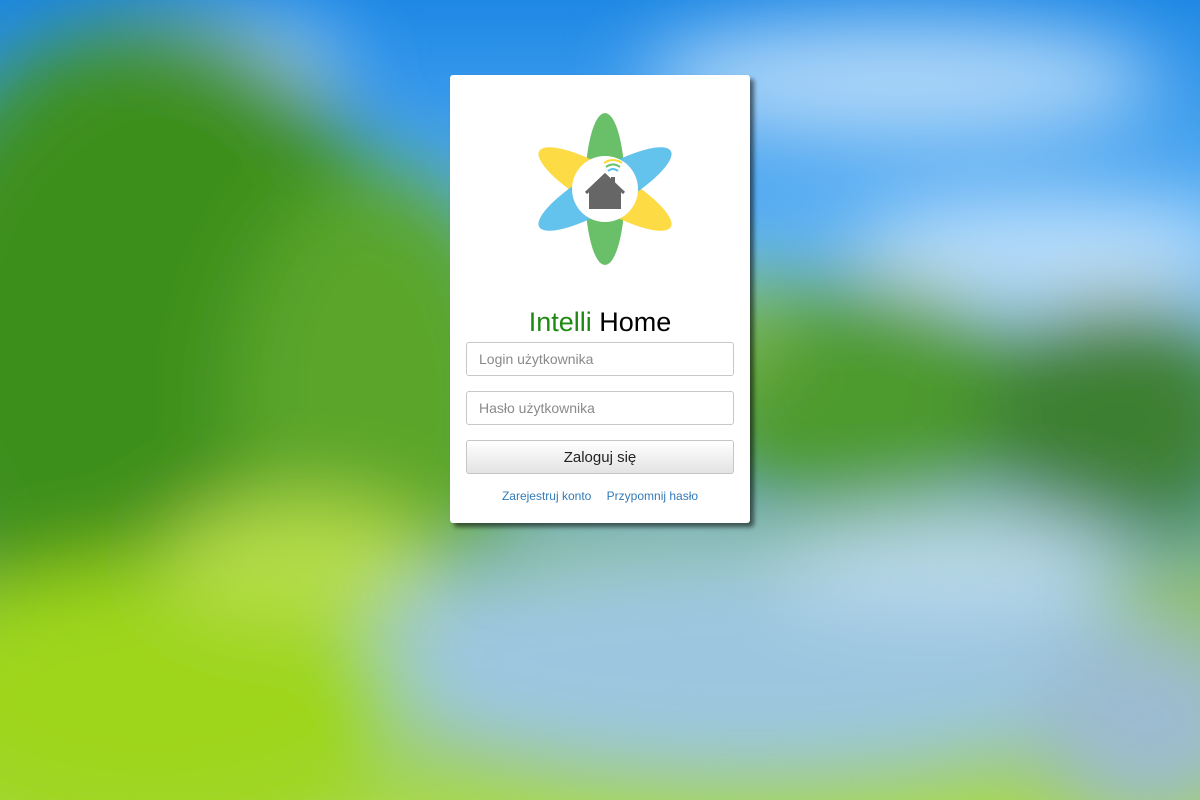 This screenshot has width=1200, height=800. I want to click on app-title-intelli: Intelli, so click(560, 322).